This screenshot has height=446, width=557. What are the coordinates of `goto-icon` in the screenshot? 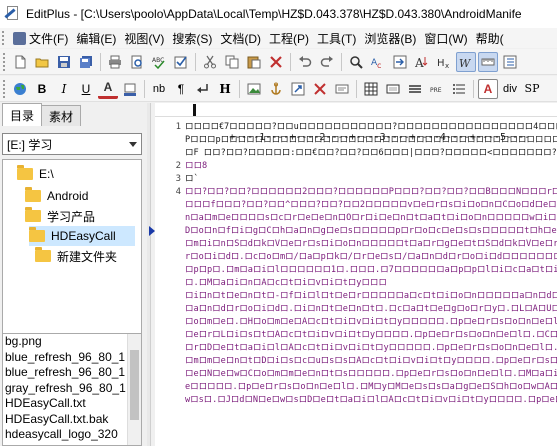 It's located at (400, 62).